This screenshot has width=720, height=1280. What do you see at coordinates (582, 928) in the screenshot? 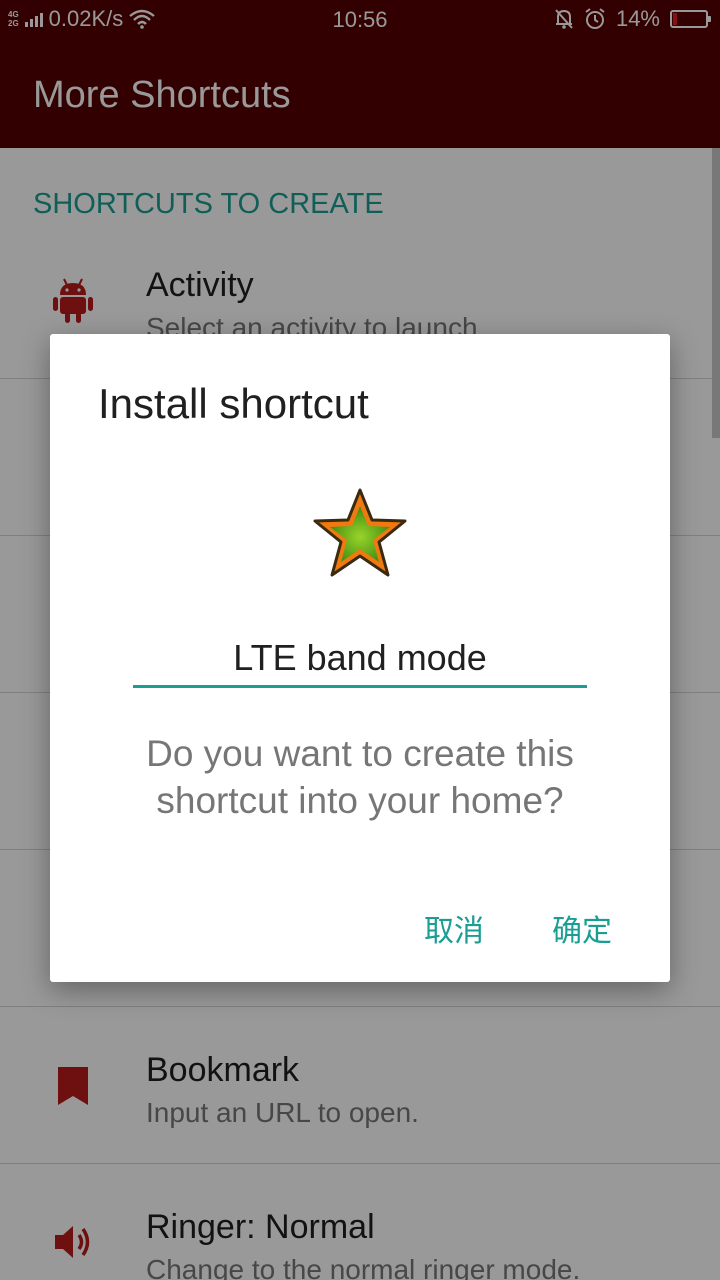
I see `ok-button: 确定` at bounding box center [582, 928].